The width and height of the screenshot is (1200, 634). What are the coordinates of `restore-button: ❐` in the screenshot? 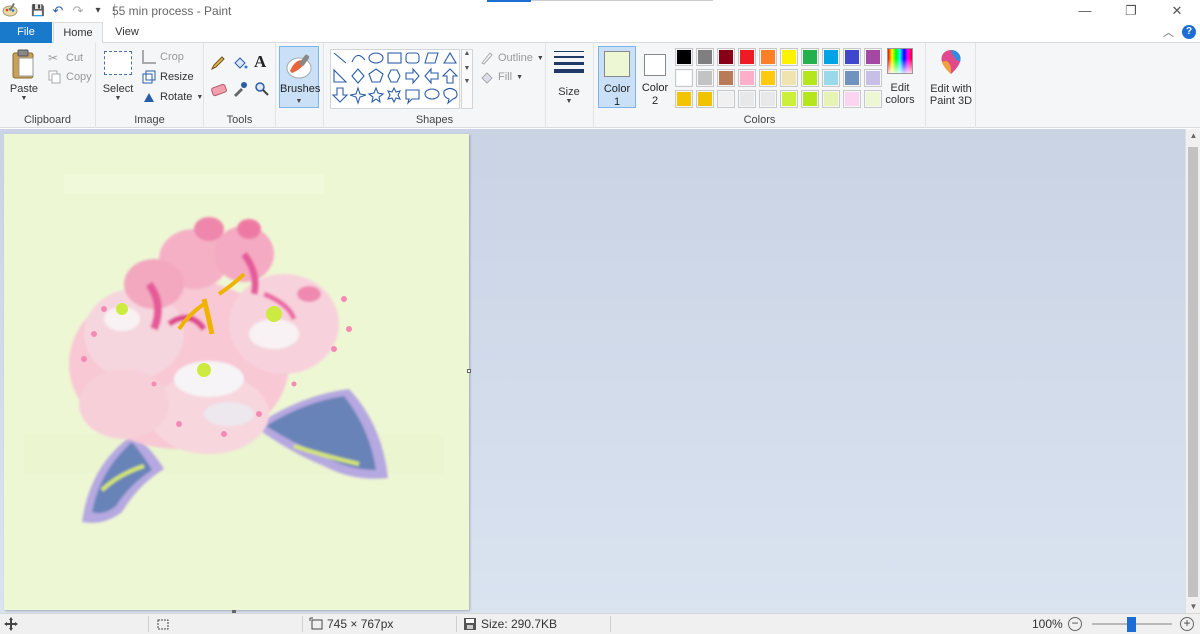 It's located at (1131, 11).